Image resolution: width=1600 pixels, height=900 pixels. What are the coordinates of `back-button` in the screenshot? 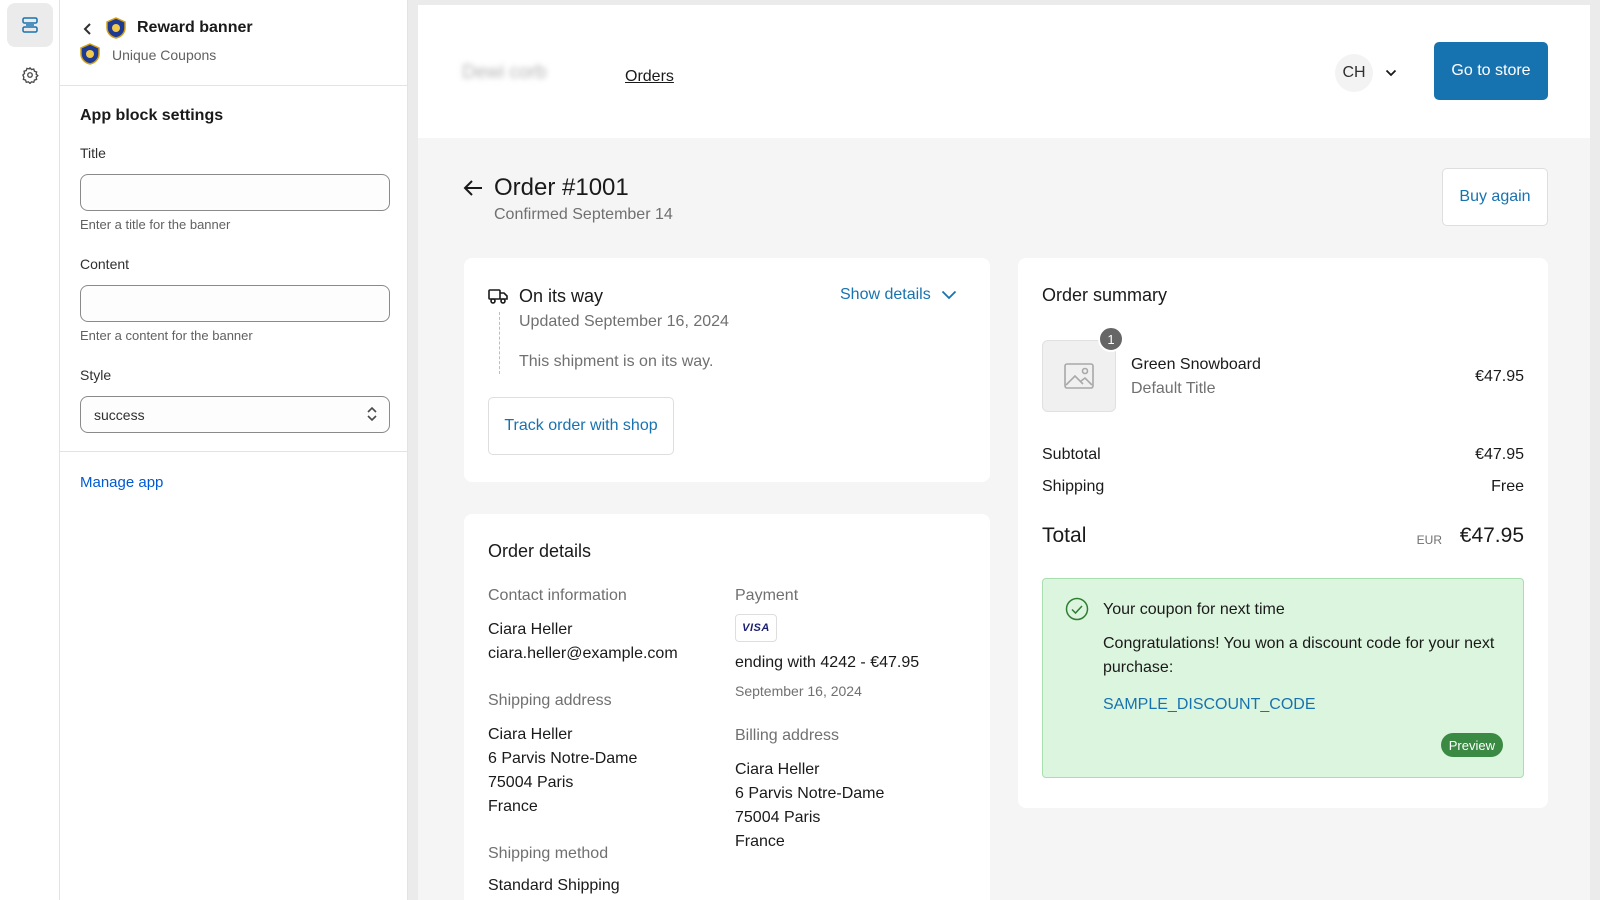 It's located at (88, 29).